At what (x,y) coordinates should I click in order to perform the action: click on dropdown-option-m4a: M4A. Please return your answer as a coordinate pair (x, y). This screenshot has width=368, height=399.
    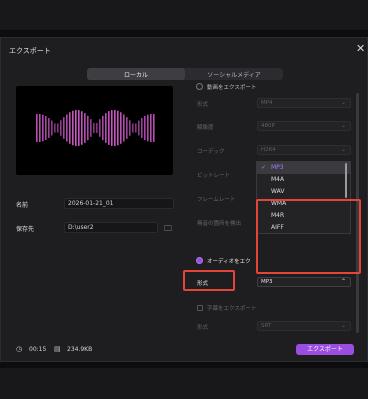
    Looking at the image, I should click on (303, 180).